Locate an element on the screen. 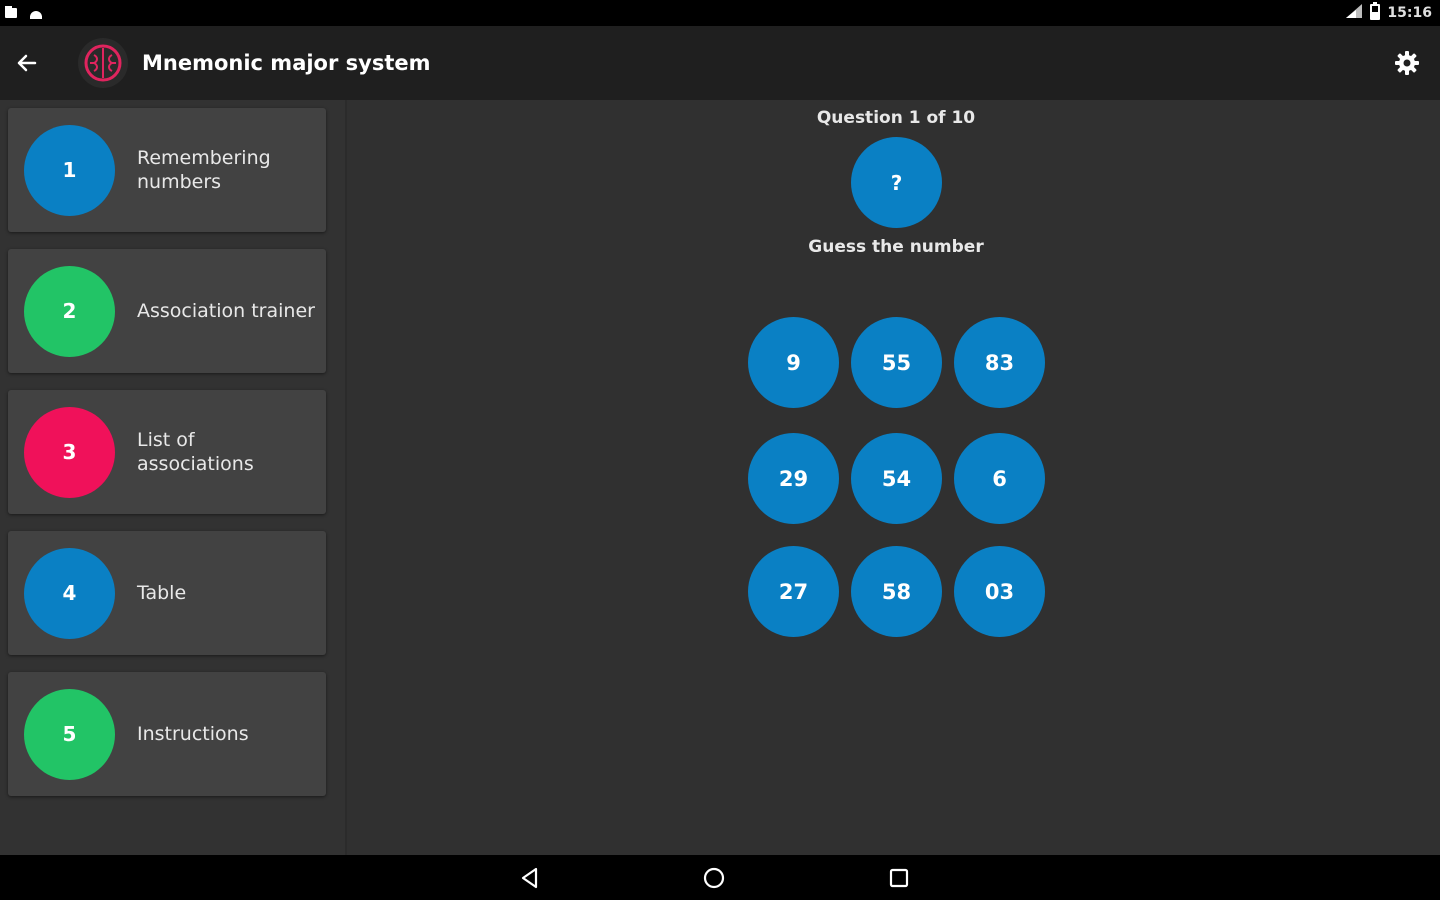 The image size is (1440, 900). back-button is located at coordinates (26, 63).